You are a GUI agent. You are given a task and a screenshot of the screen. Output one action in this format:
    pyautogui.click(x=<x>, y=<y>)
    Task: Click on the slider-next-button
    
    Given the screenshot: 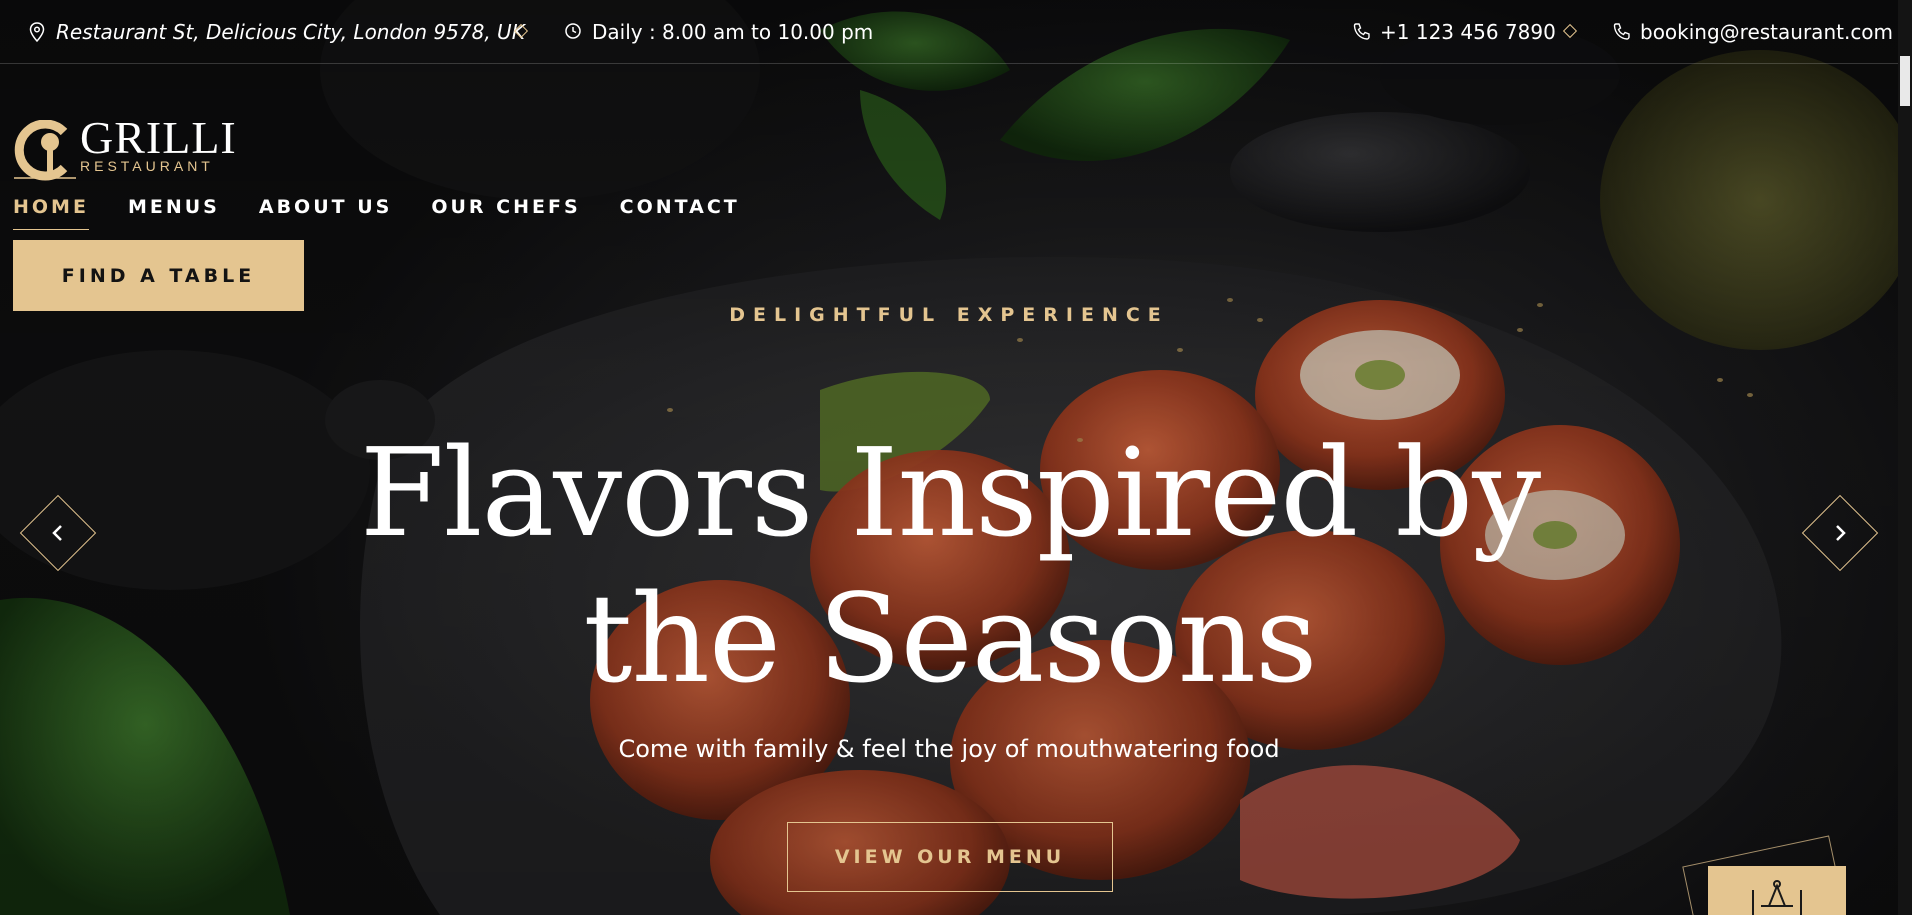 What is the action you would take?
    pyautogui.click(x=1840, y=533)
    